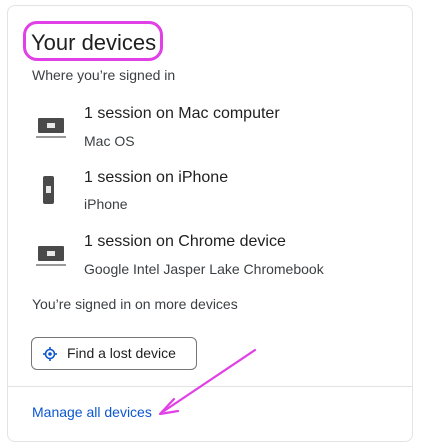  Describe the element at coordinates (135, 304) in the screenshot. I see `more-devices-text: You’re signed in on more devices` at that location.